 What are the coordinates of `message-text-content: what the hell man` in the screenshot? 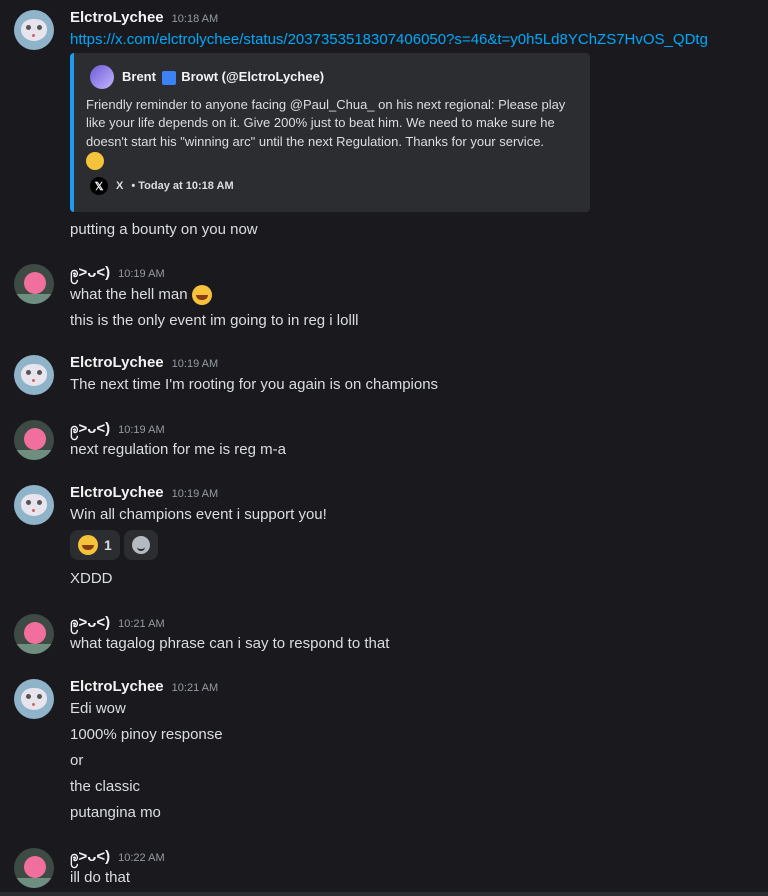 It's located at (129, 294).